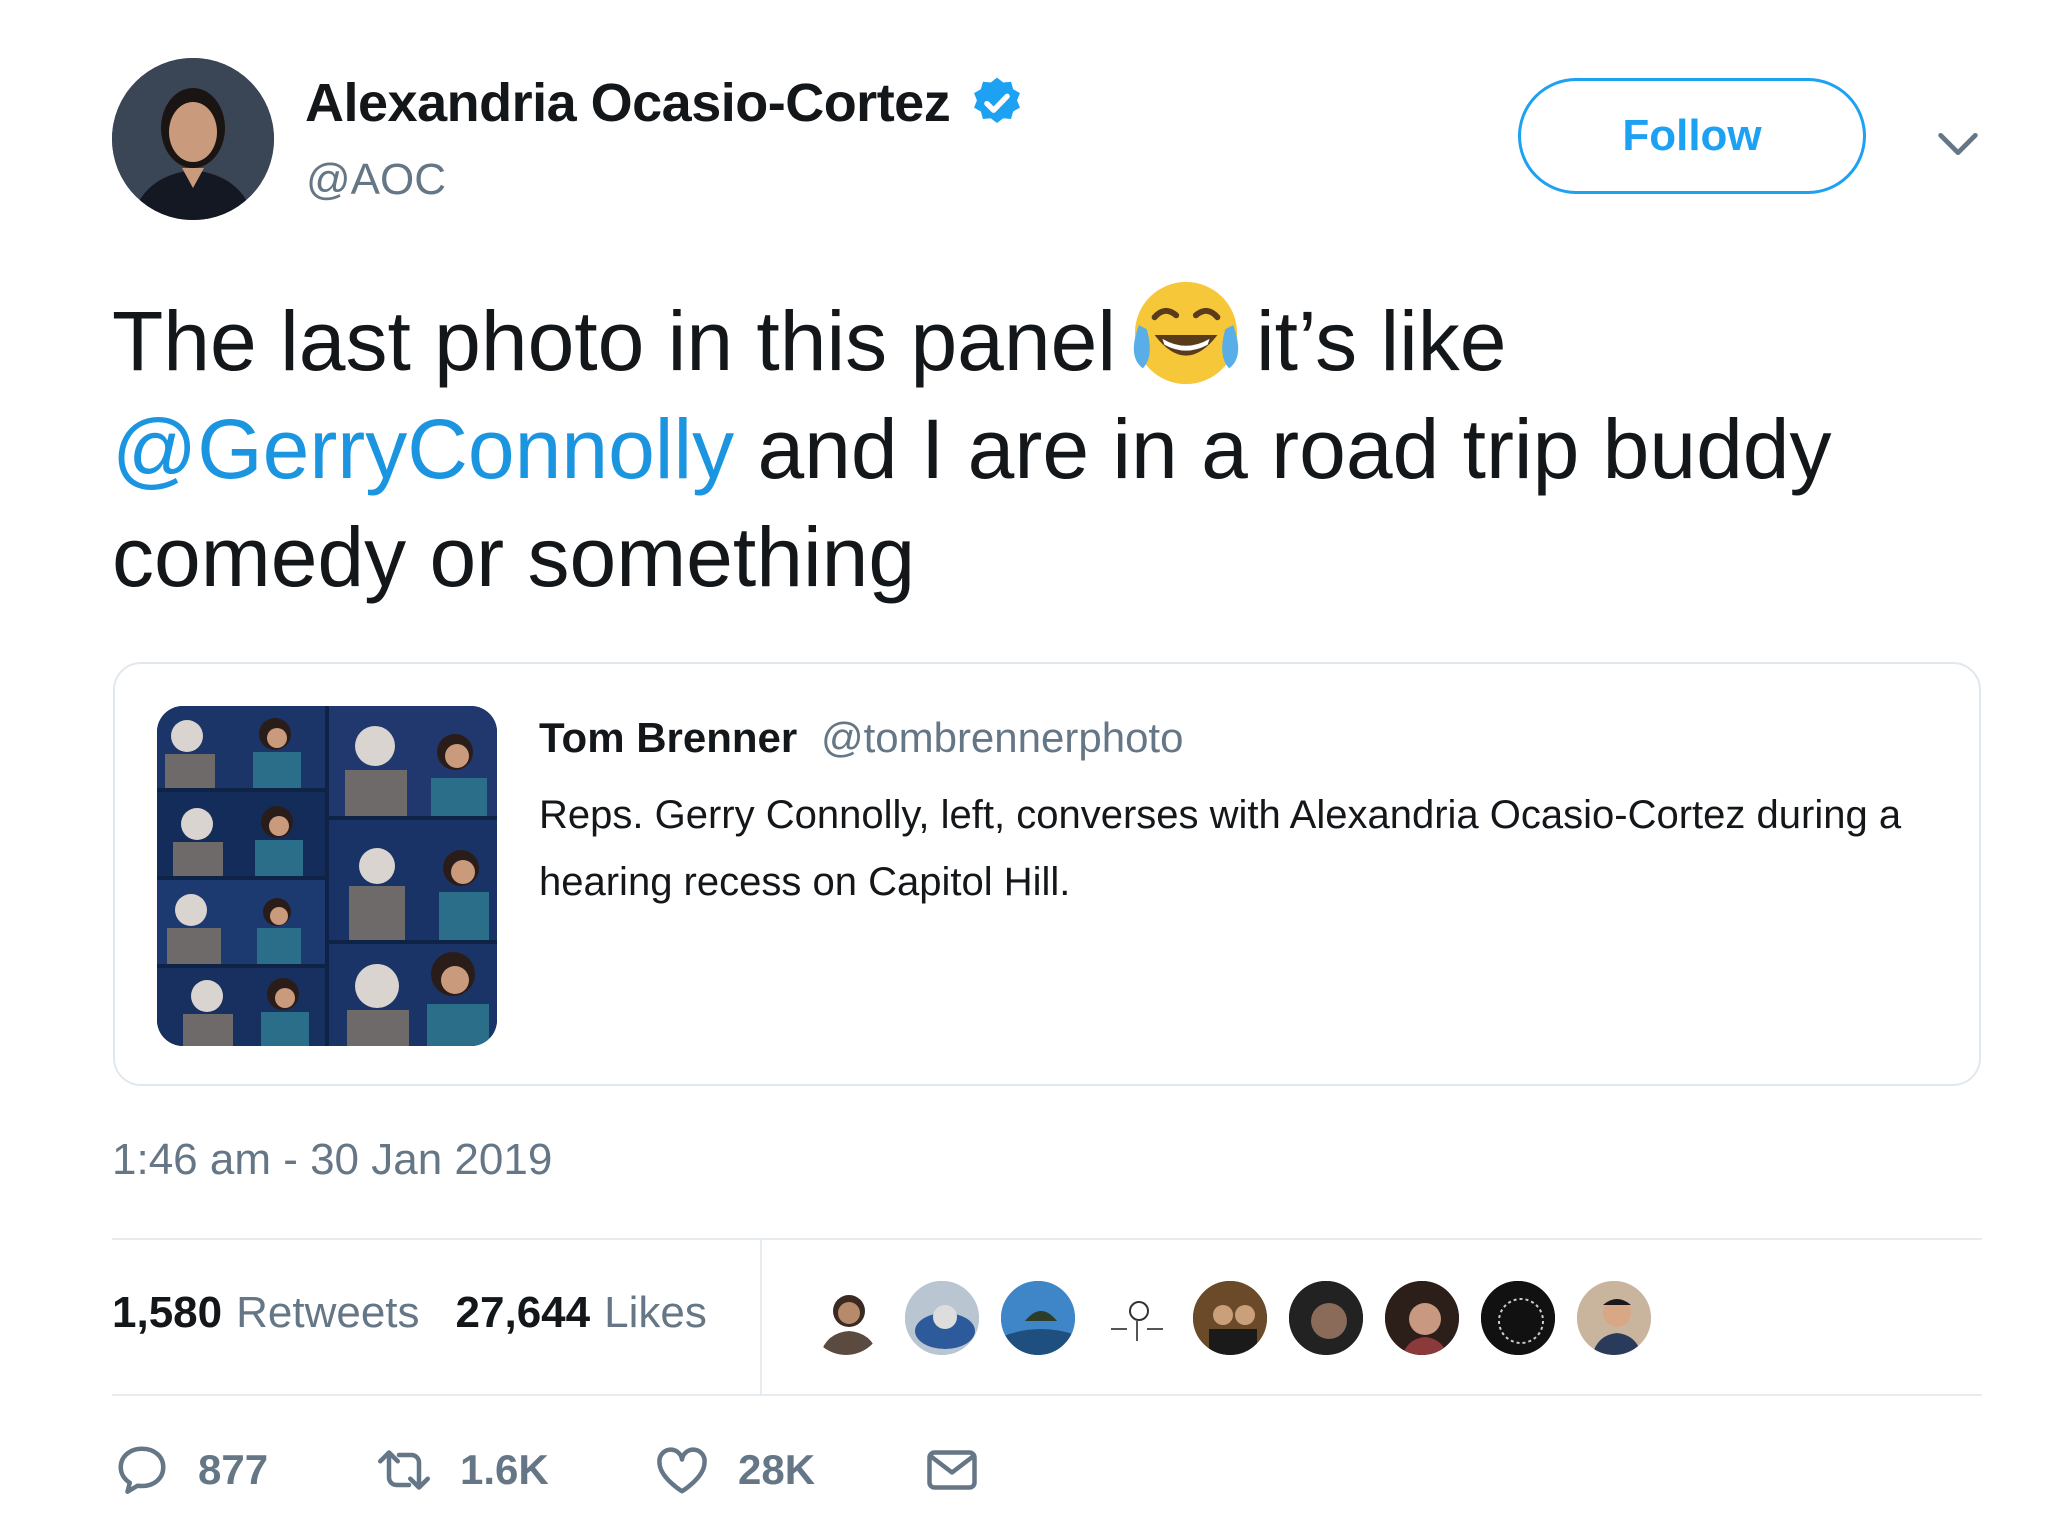 The image size is (2048, 1536). What do you see at coordinates (1002, 737) in the screenshot?
I see `quoted-author-handle: @tombrennerphoto` at bounding box center [1002, 737].